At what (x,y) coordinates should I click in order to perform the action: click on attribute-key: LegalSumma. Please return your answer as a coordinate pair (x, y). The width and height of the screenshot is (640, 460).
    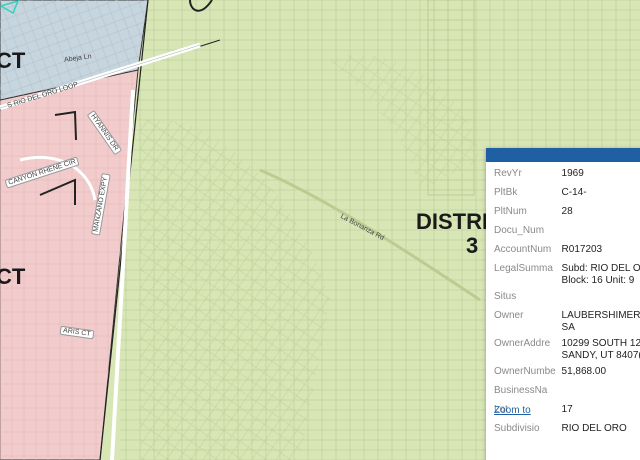
    Looking at the image, I should click on (523, 268).